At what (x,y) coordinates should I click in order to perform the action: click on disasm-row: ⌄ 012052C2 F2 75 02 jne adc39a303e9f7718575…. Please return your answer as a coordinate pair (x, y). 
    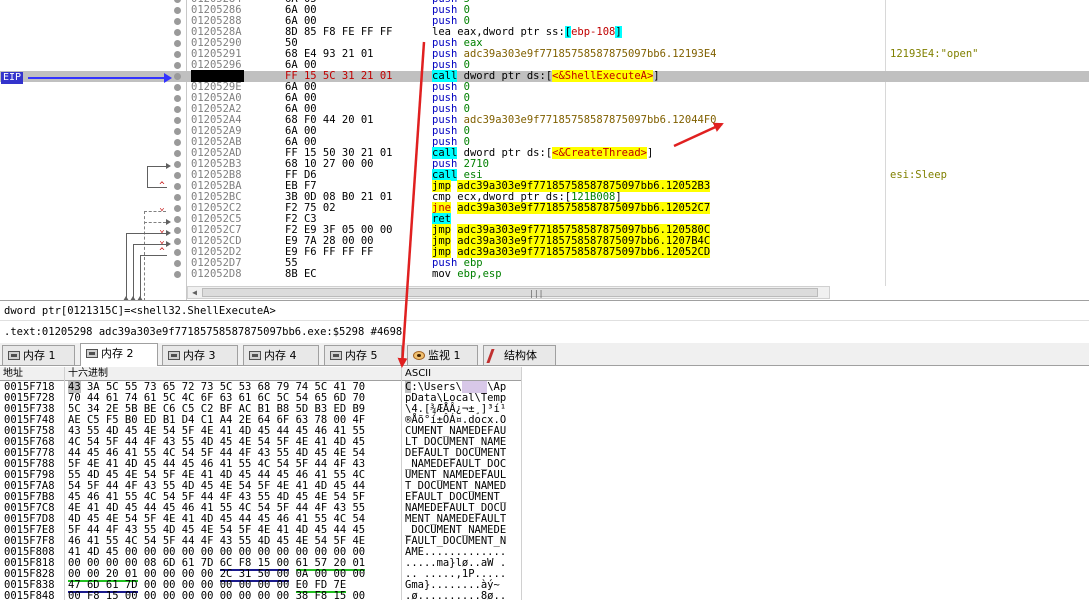
    Looking at the image, I should click on (544, 208).